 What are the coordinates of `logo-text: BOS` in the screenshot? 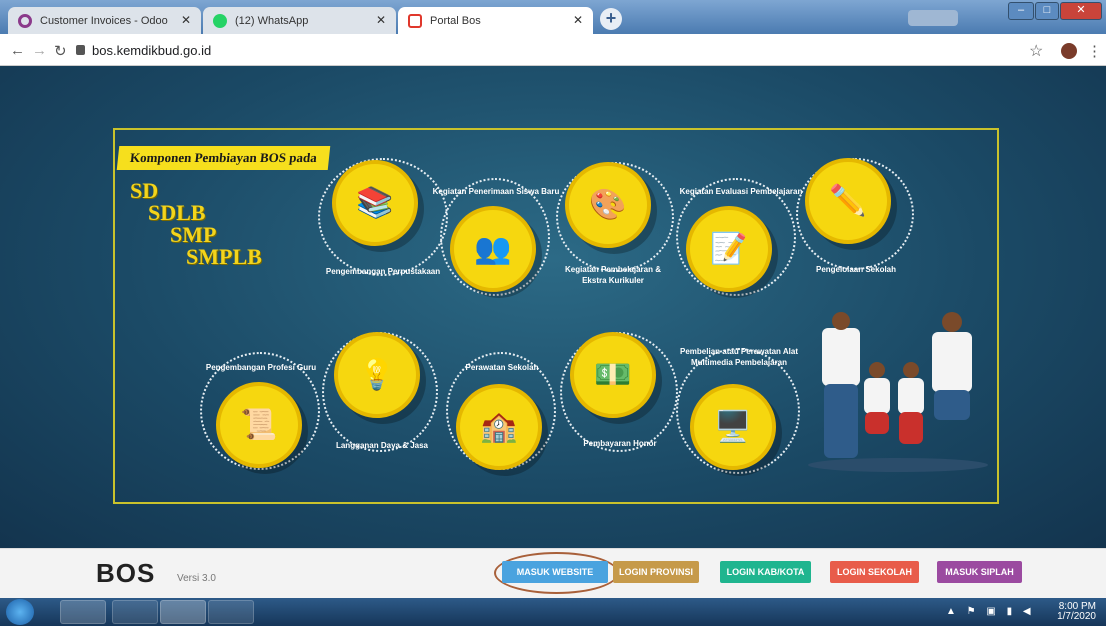 It's located at (126, 573).